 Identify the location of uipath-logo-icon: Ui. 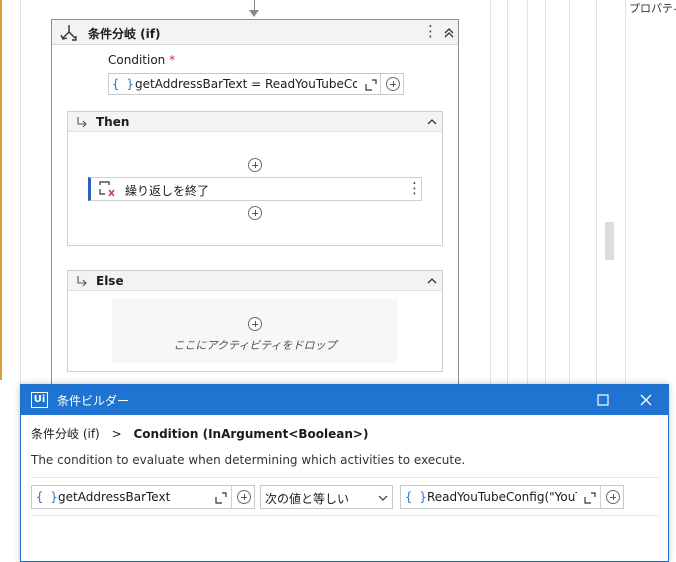
(39, 400).